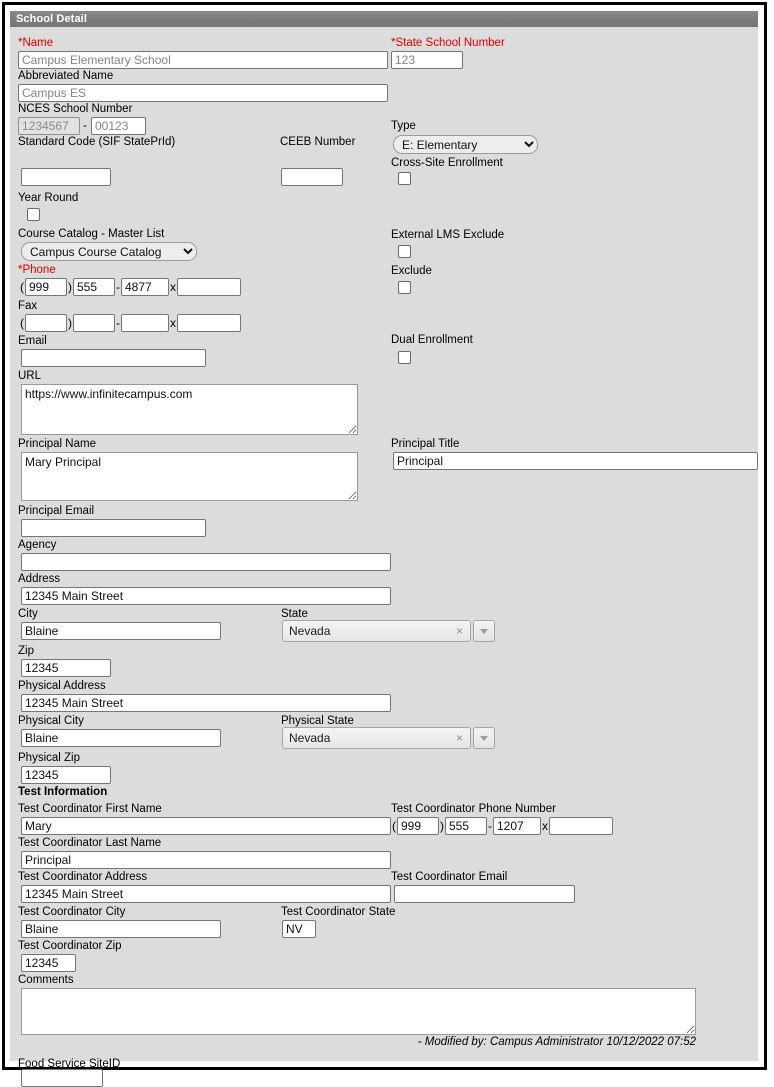 The image size is (774, 1087). I want to click on state-combobox-field: Nevada ×, so click(376, 631).